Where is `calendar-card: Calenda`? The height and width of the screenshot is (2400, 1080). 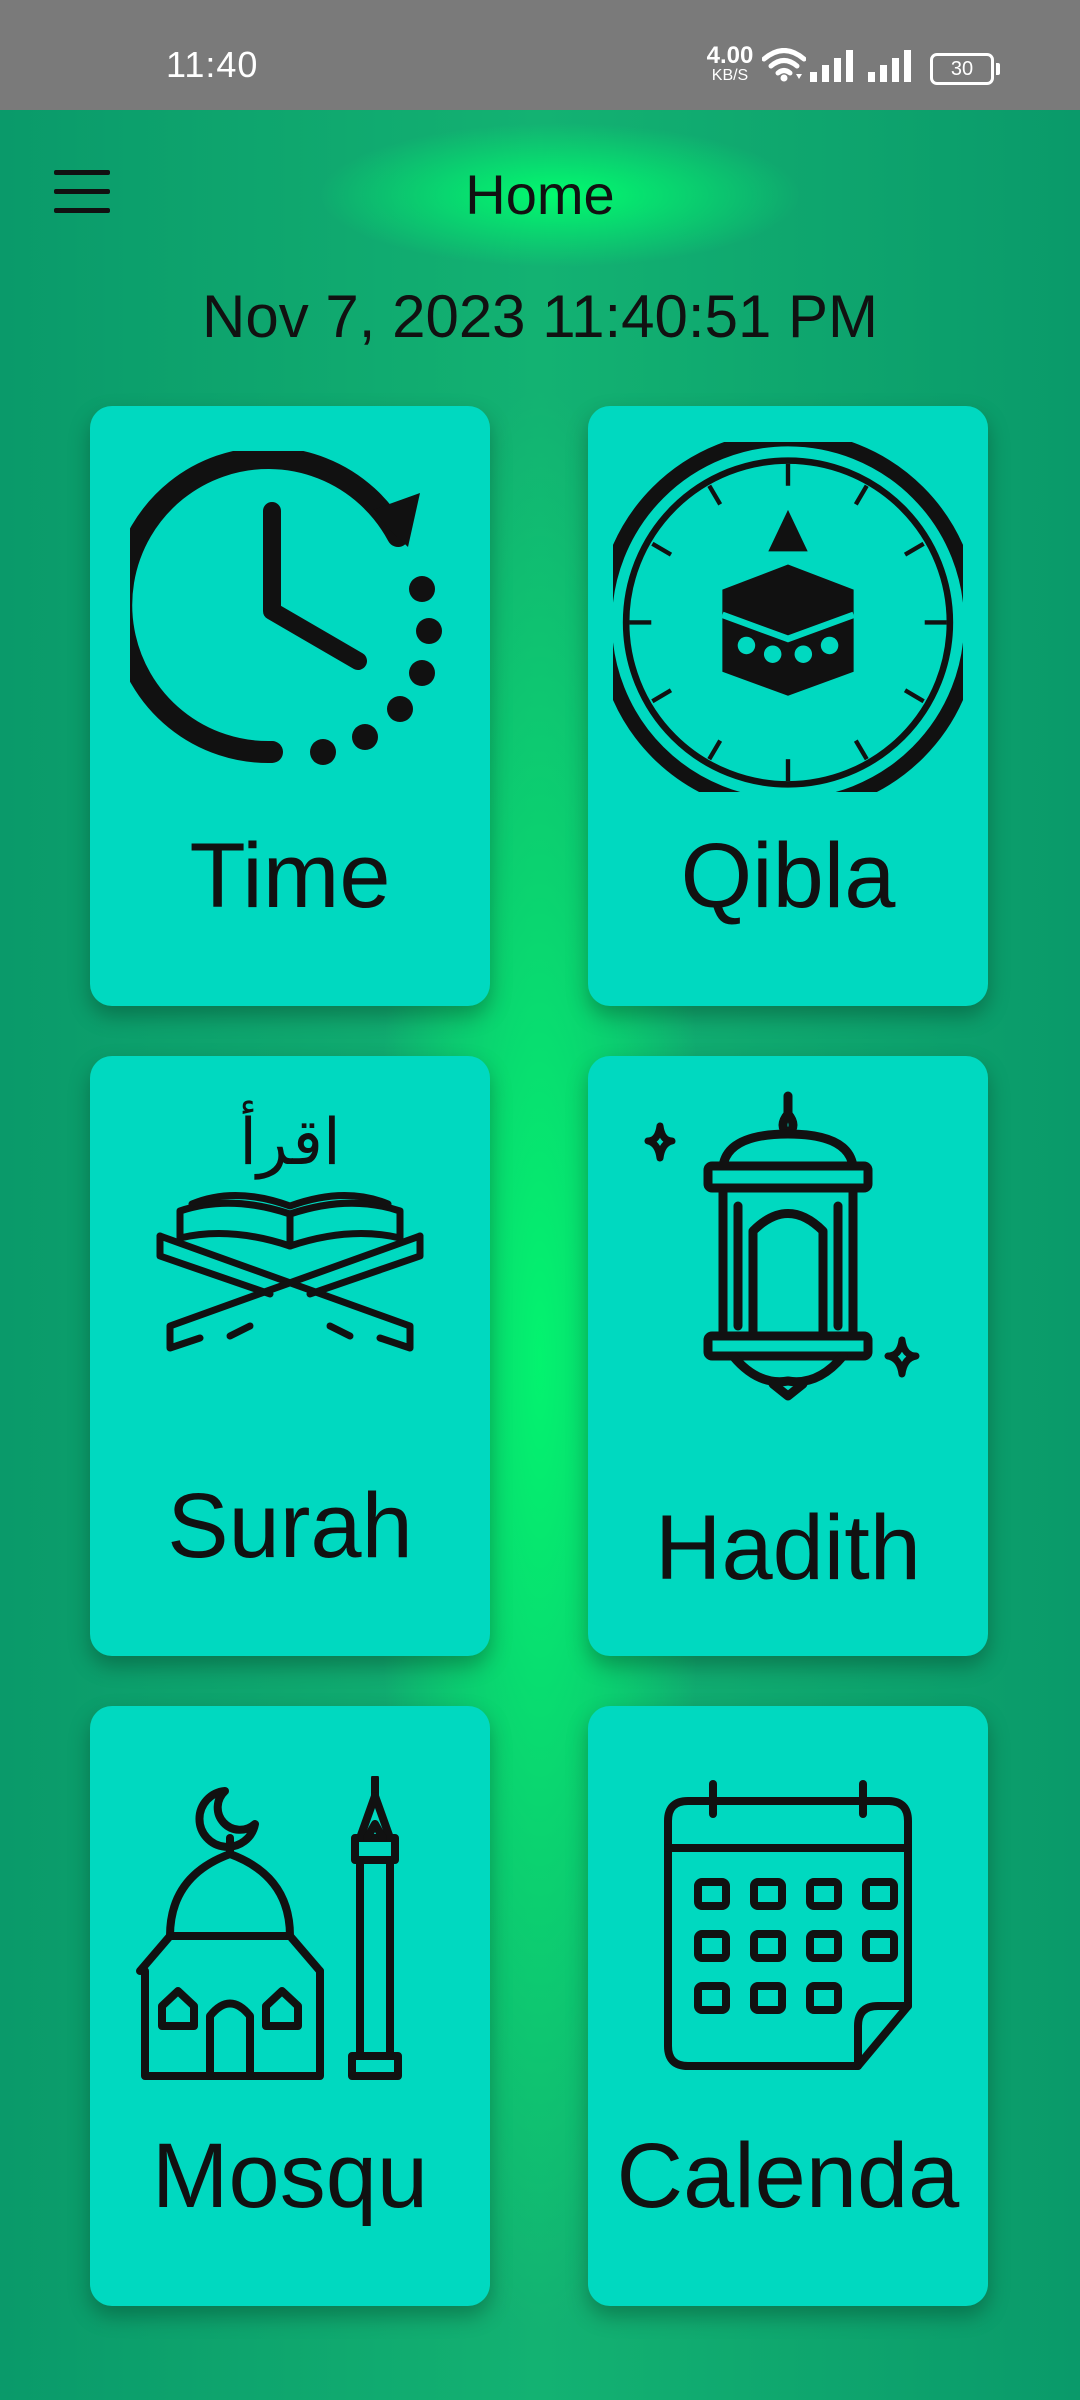
calendar-card: Calenda is located at coordinates (788, 2006).